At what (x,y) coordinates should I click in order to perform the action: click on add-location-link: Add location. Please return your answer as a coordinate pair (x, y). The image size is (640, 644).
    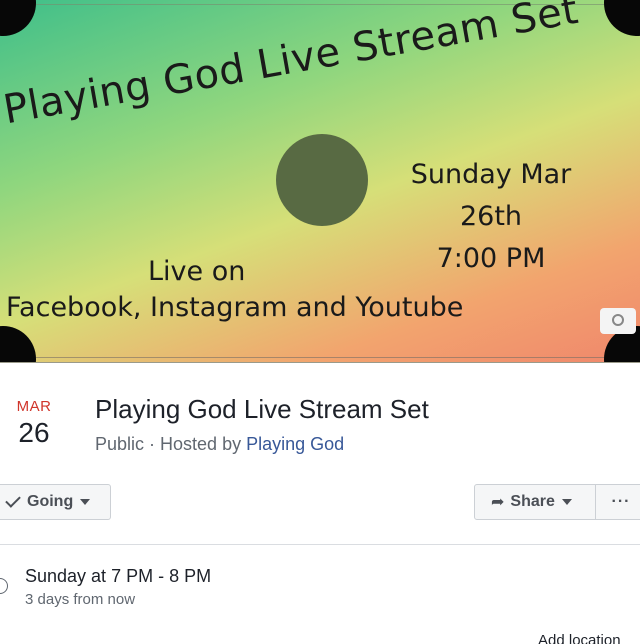
    Looking at the image, I should click on (589, 637).